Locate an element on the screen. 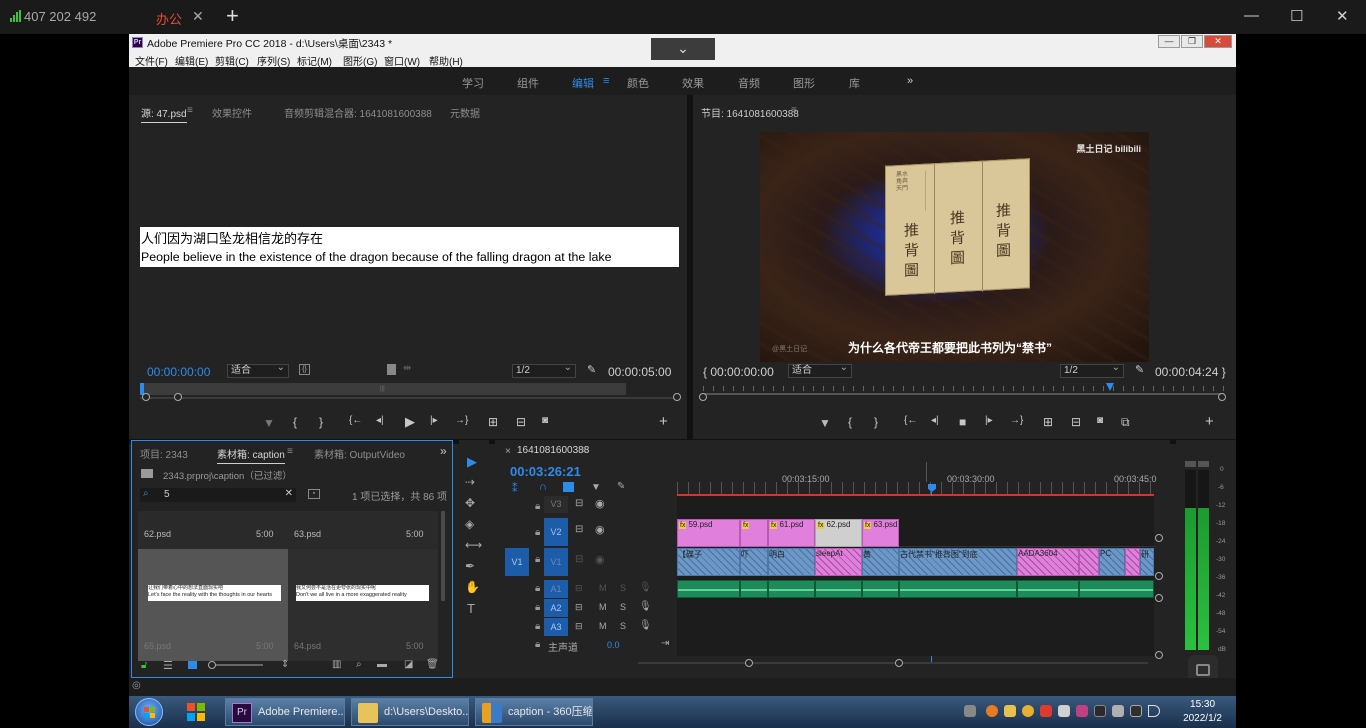  wrench-icon: ✎ is located at coordinates (591, 369).